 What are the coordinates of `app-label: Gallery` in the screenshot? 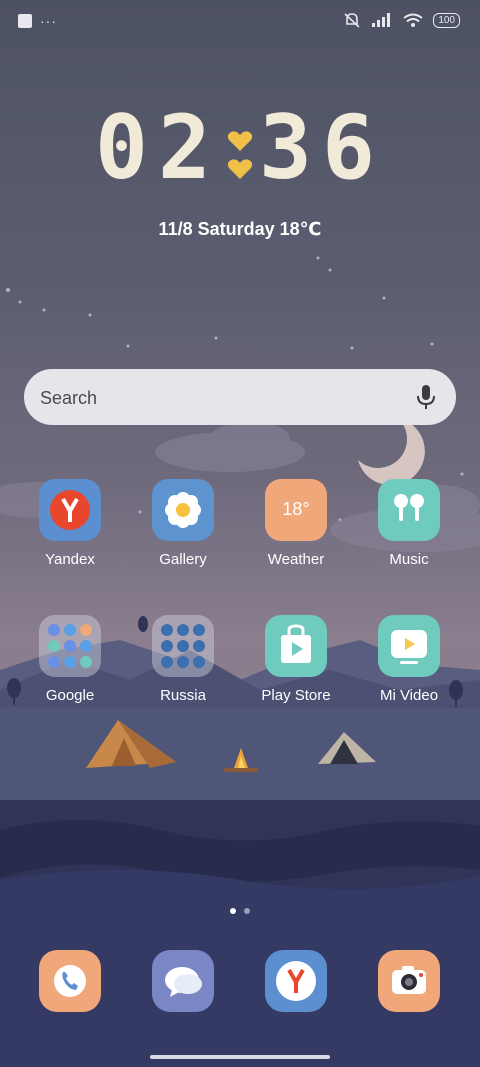 It's located at (183, 559).